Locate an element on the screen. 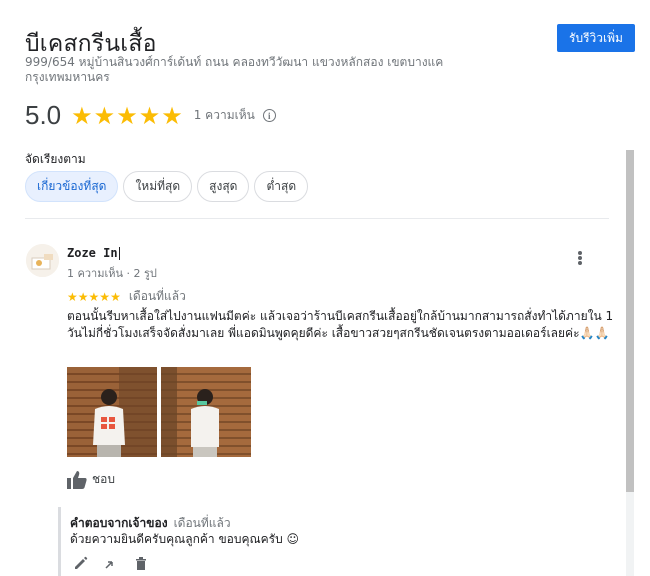 Image resolution: width=650 pixels, height=576 pixels. edit-icon is located at coordinates (81, 563).